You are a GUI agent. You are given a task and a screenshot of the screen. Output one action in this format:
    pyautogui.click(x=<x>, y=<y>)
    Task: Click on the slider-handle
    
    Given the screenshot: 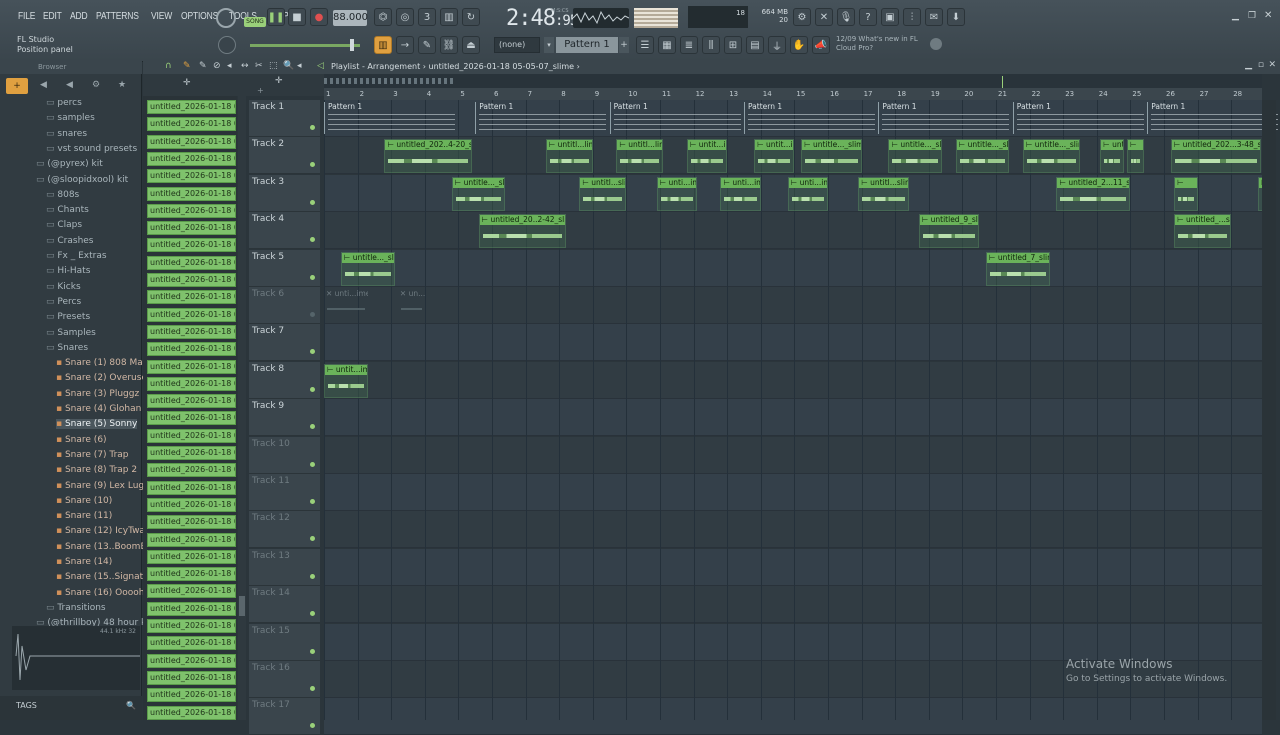 What is the action you would take?
    pyautogui.click(x=352, y=45)
    